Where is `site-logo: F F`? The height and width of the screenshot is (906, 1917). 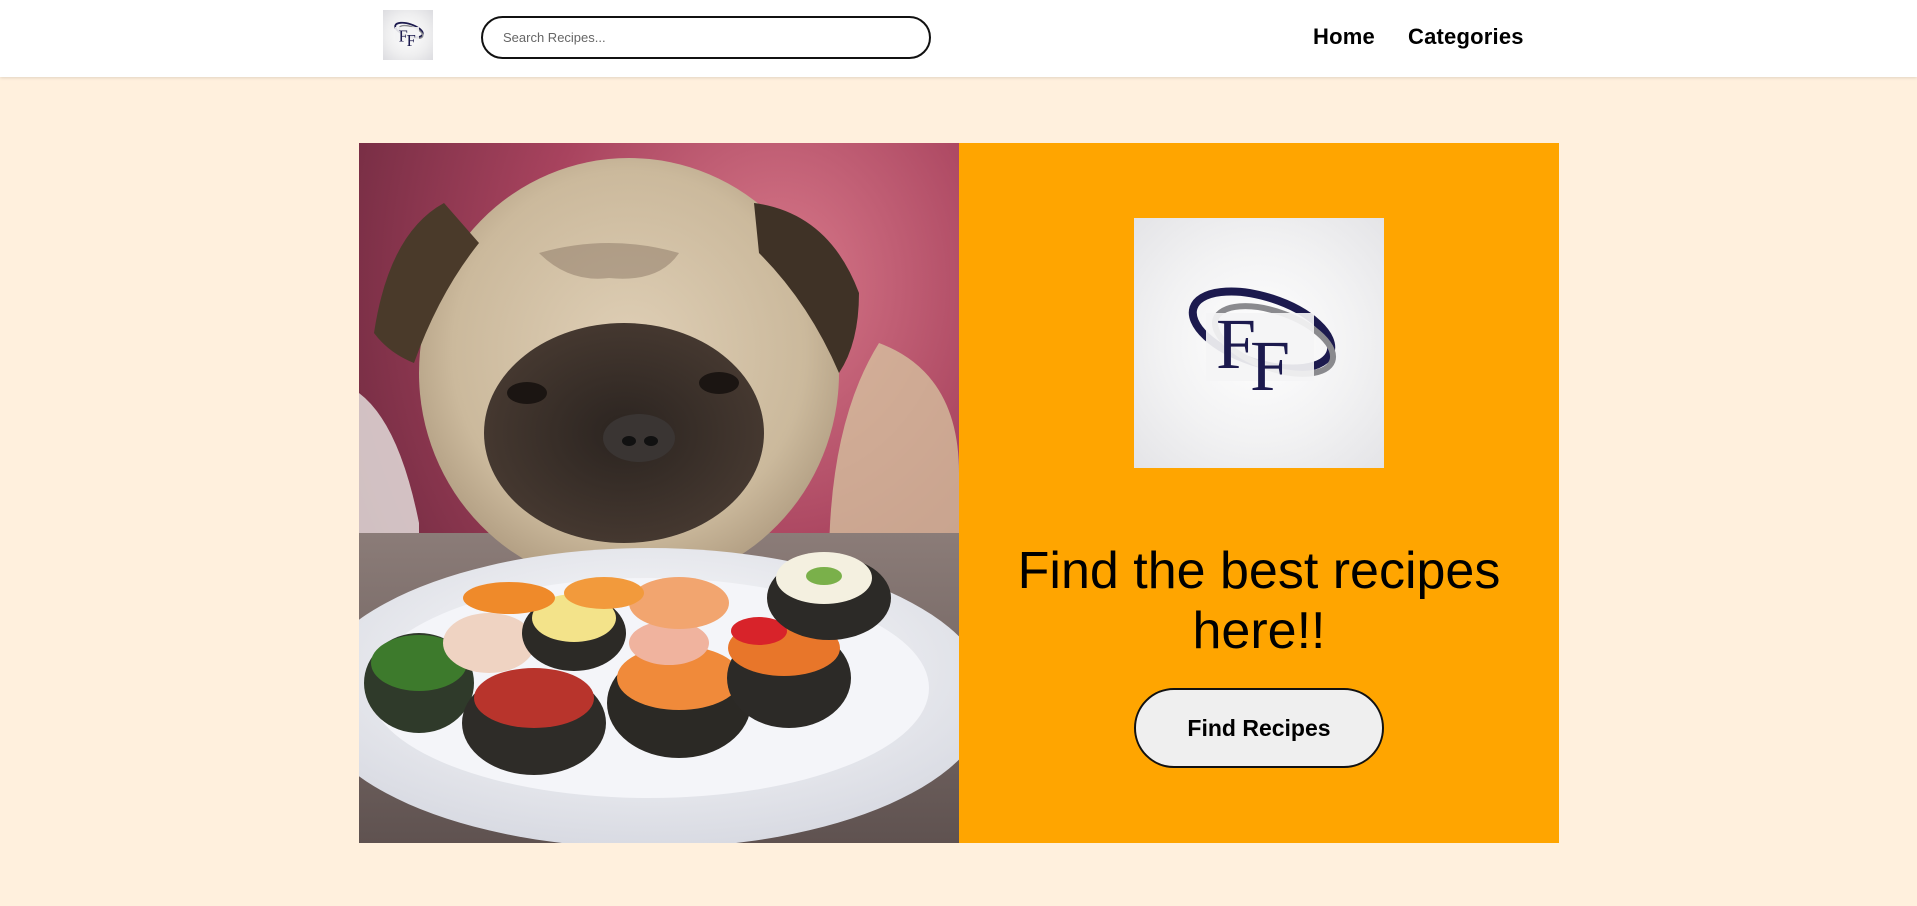
site-logo: F F is located at coordinates (408, 35).